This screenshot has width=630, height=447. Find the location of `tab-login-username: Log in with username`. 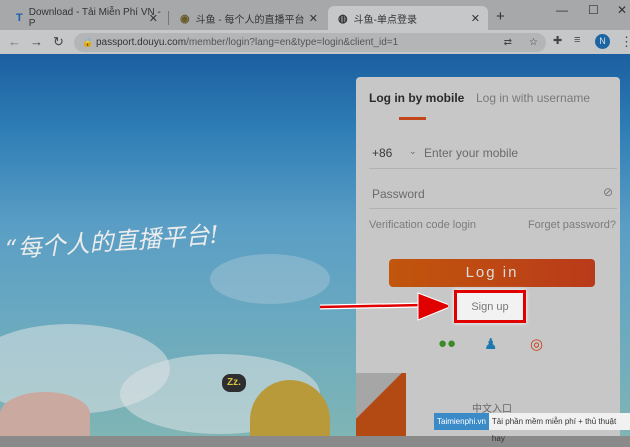

tab-login-username: Log in with username is located at coordinates (533, 98).